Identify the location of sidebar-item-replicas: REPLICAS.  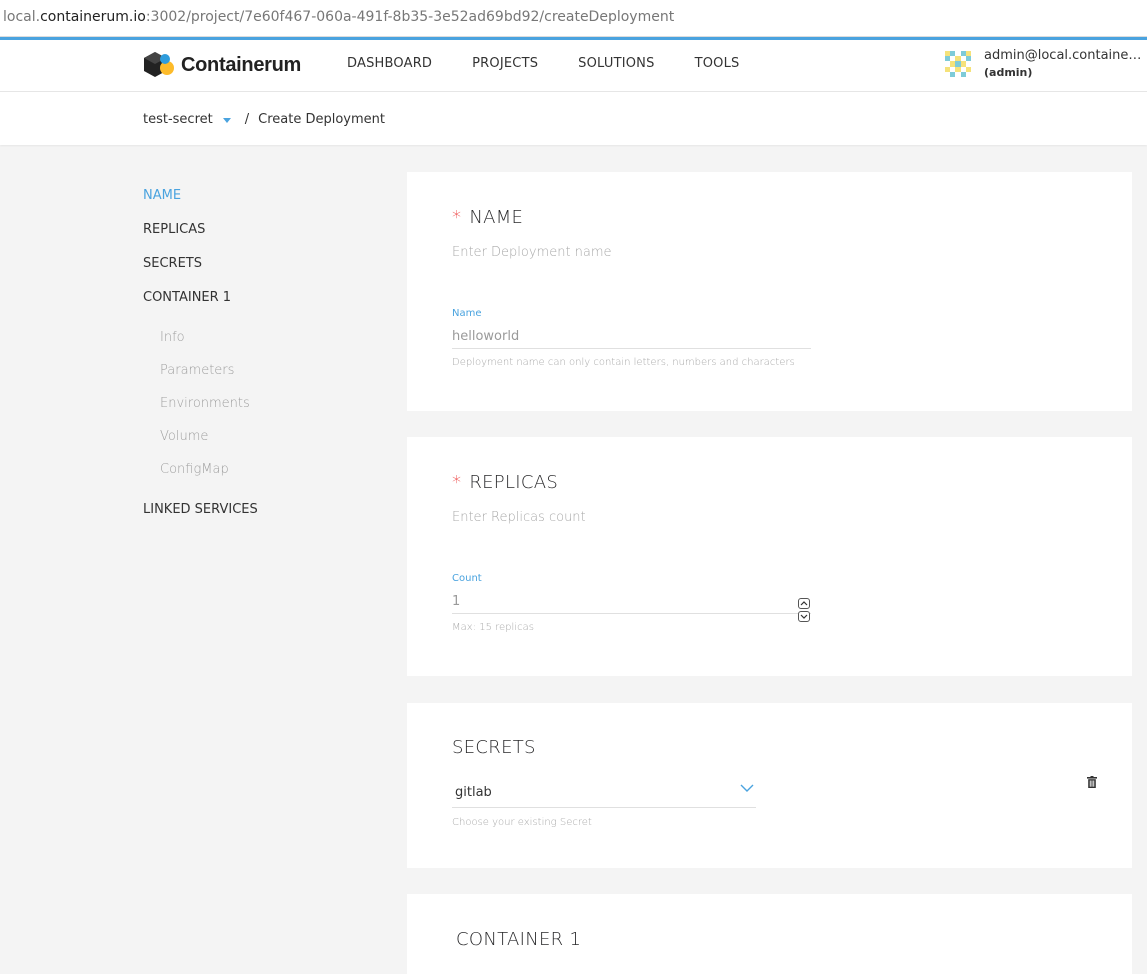
(258, 239).